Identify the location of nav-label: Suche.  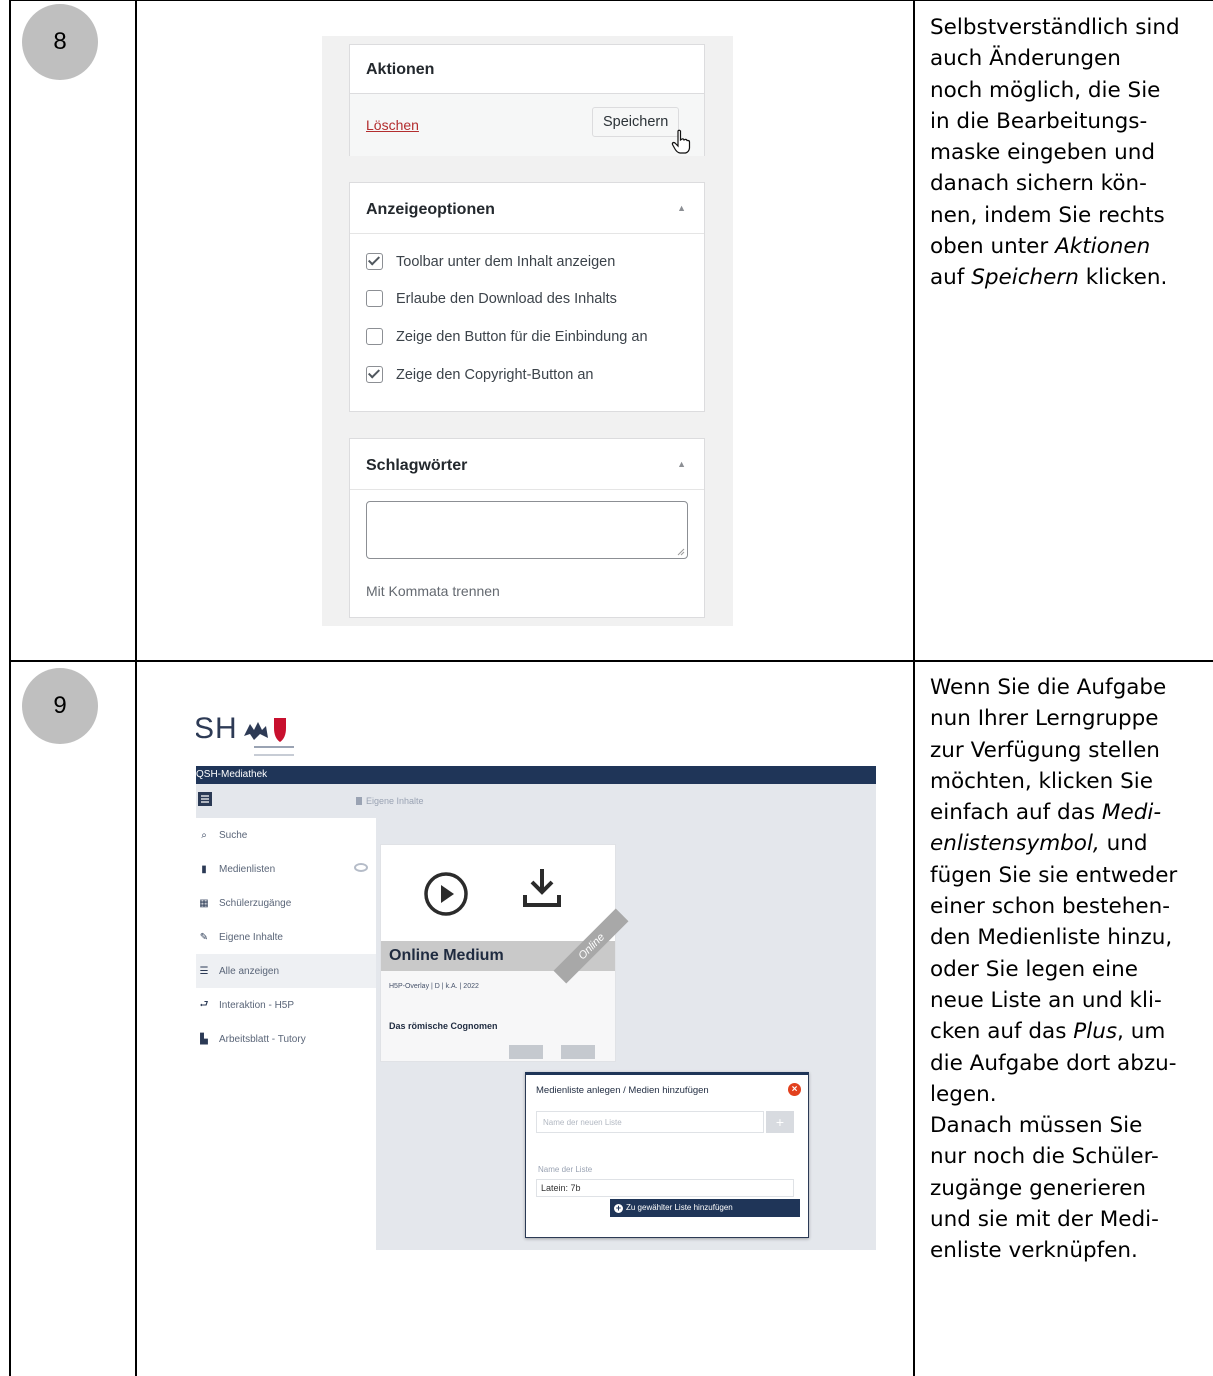
(233, 835).